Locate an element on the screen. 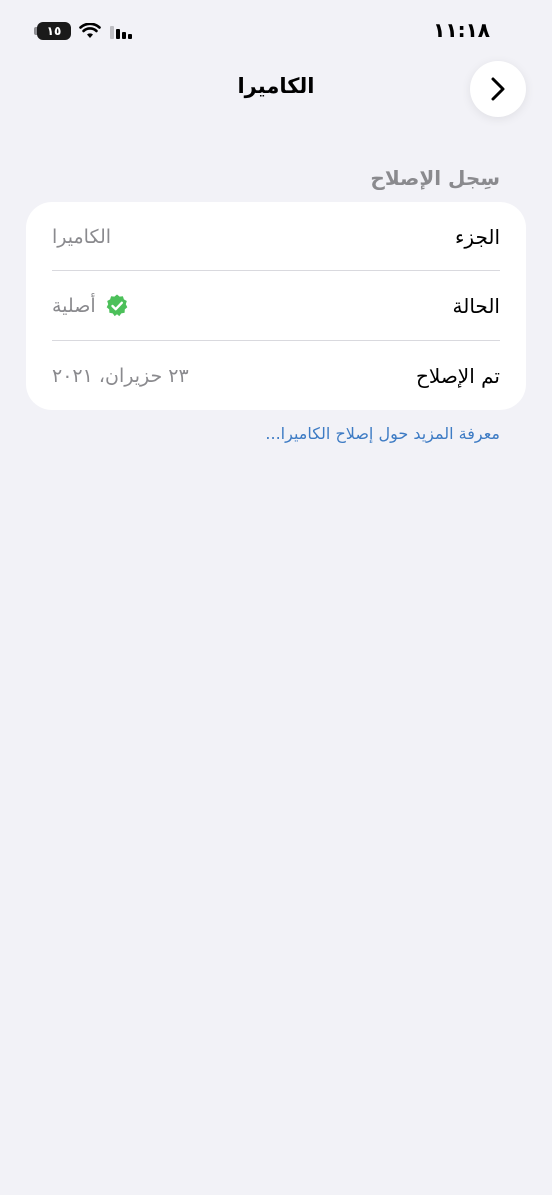 The width and height of the screenshot is (552, 1195). row-value-status: أصلية is located at coordinates (74, 305).